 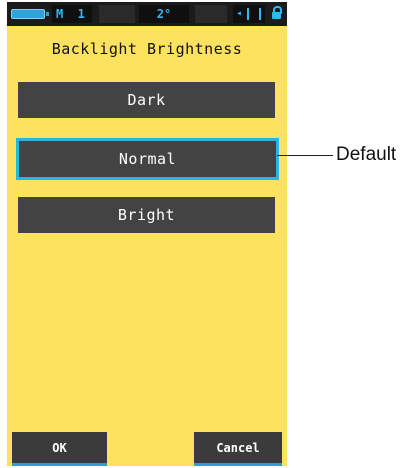 I want to click on page-title: Backlight Brightness, so click(x=147, y=49).